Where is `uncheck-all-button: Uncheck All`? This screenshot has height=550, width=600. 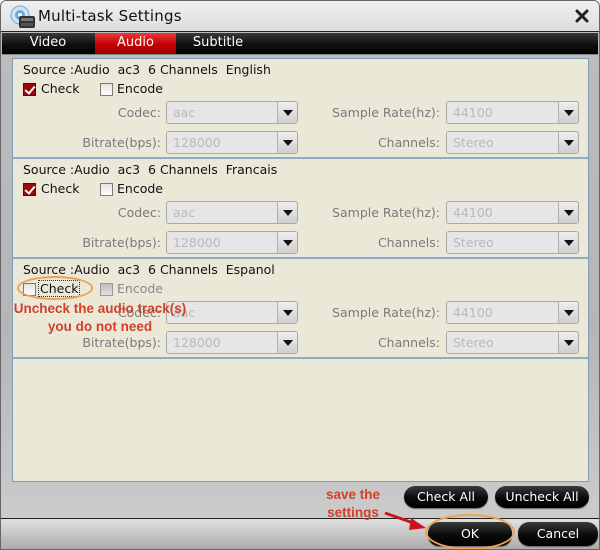
uncheck-all-button: Uncheck All is located at coordinates (542, 497).